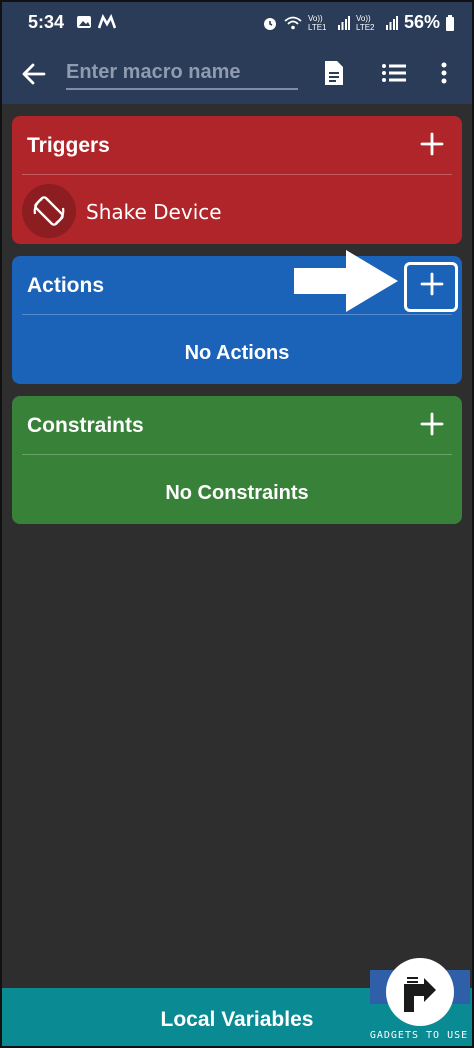 This screenshot has height=1048, width=474. I want to click on network-label-2: Vo)) LTE2, so click(365, 22).